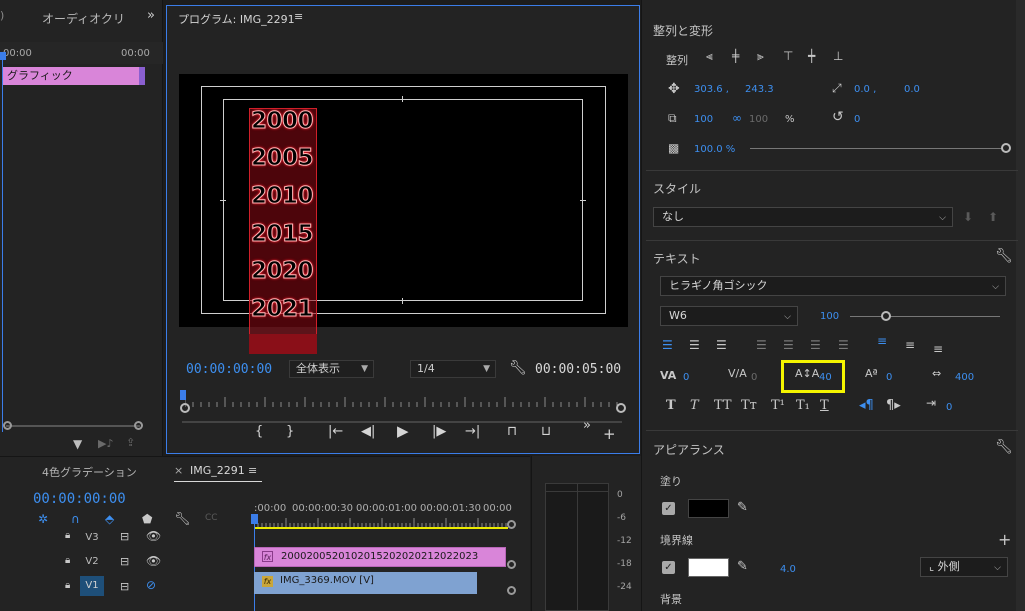  I want to click on font-size-value: 100, so click(829, 316).